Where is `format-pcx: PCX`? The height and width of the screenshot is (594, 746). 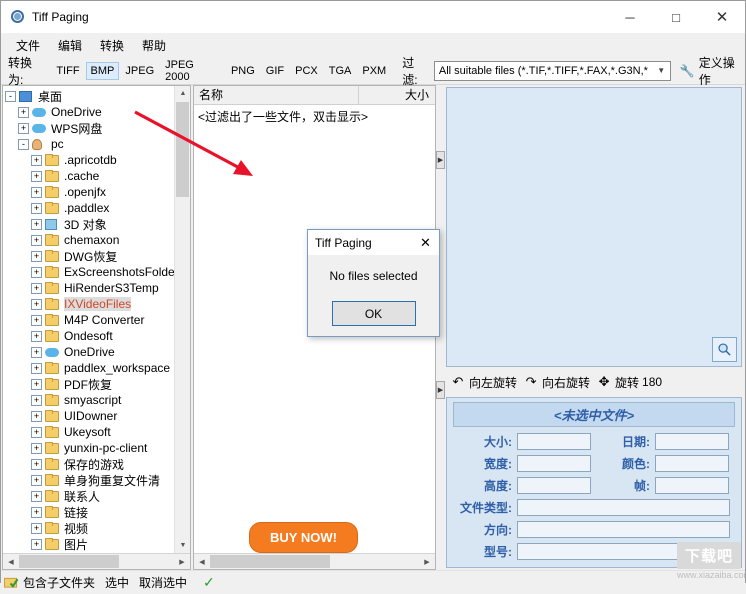
format-pcx: PCX is located at coordinates (306, 71).